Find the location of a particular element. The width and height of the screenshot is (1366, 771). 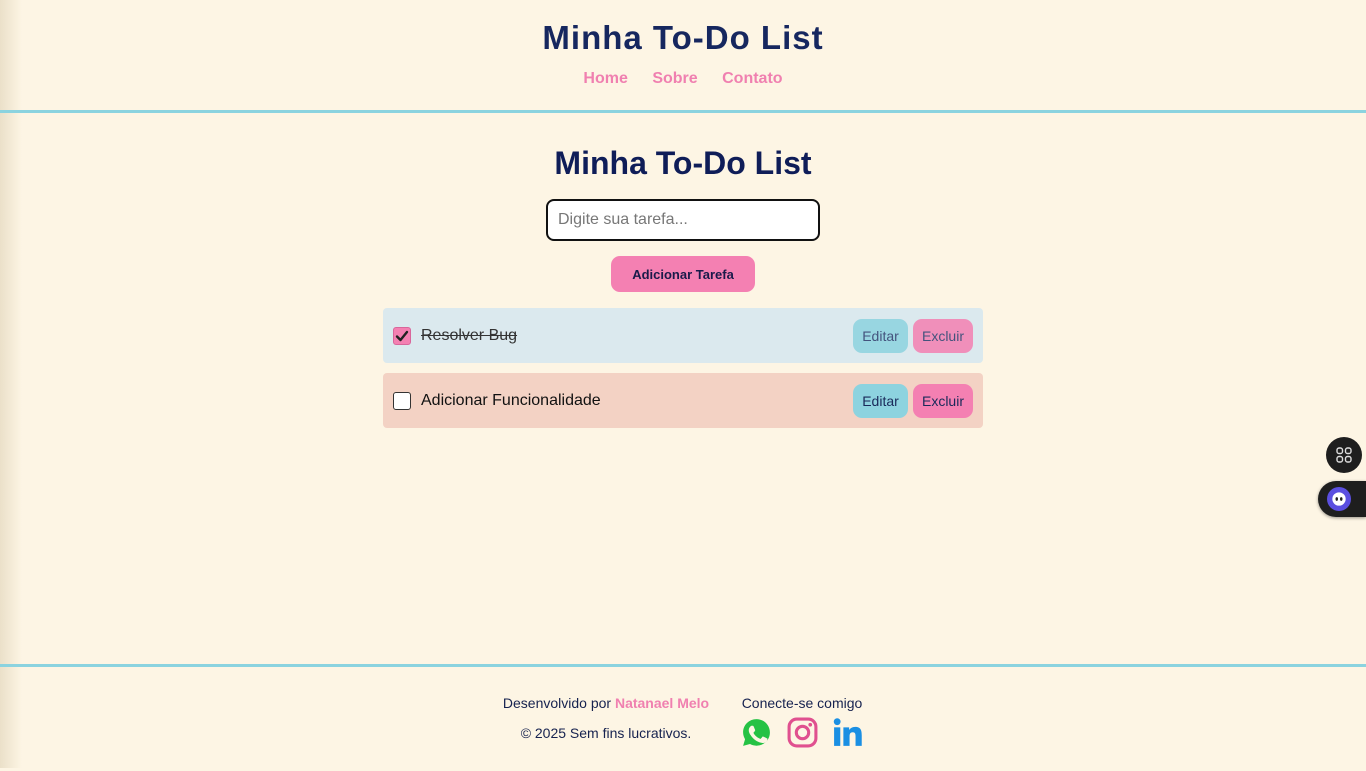

add-task-button: Adicionar Tarefa is located at coordinates (683, 274).